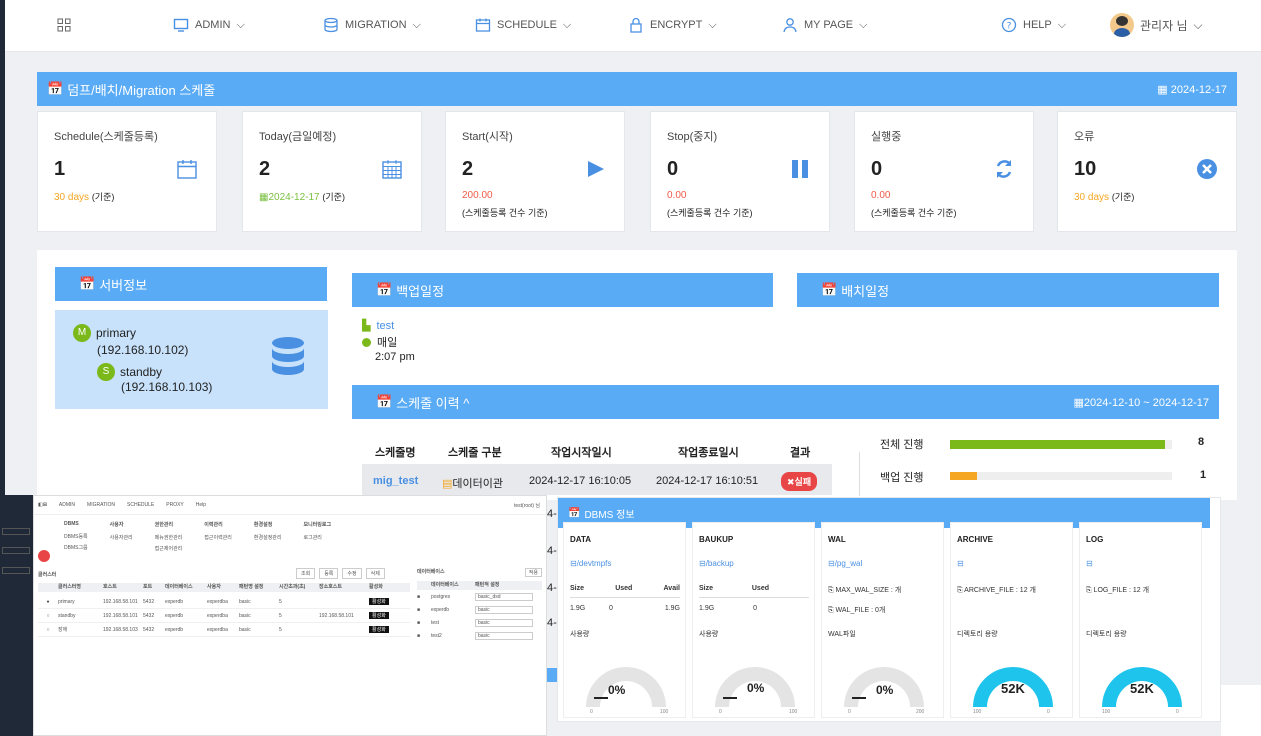  I want to click on stat-card-start: Start(시작) 2 200.00 (스케줄등록 건수 기준), so click(535, 171).